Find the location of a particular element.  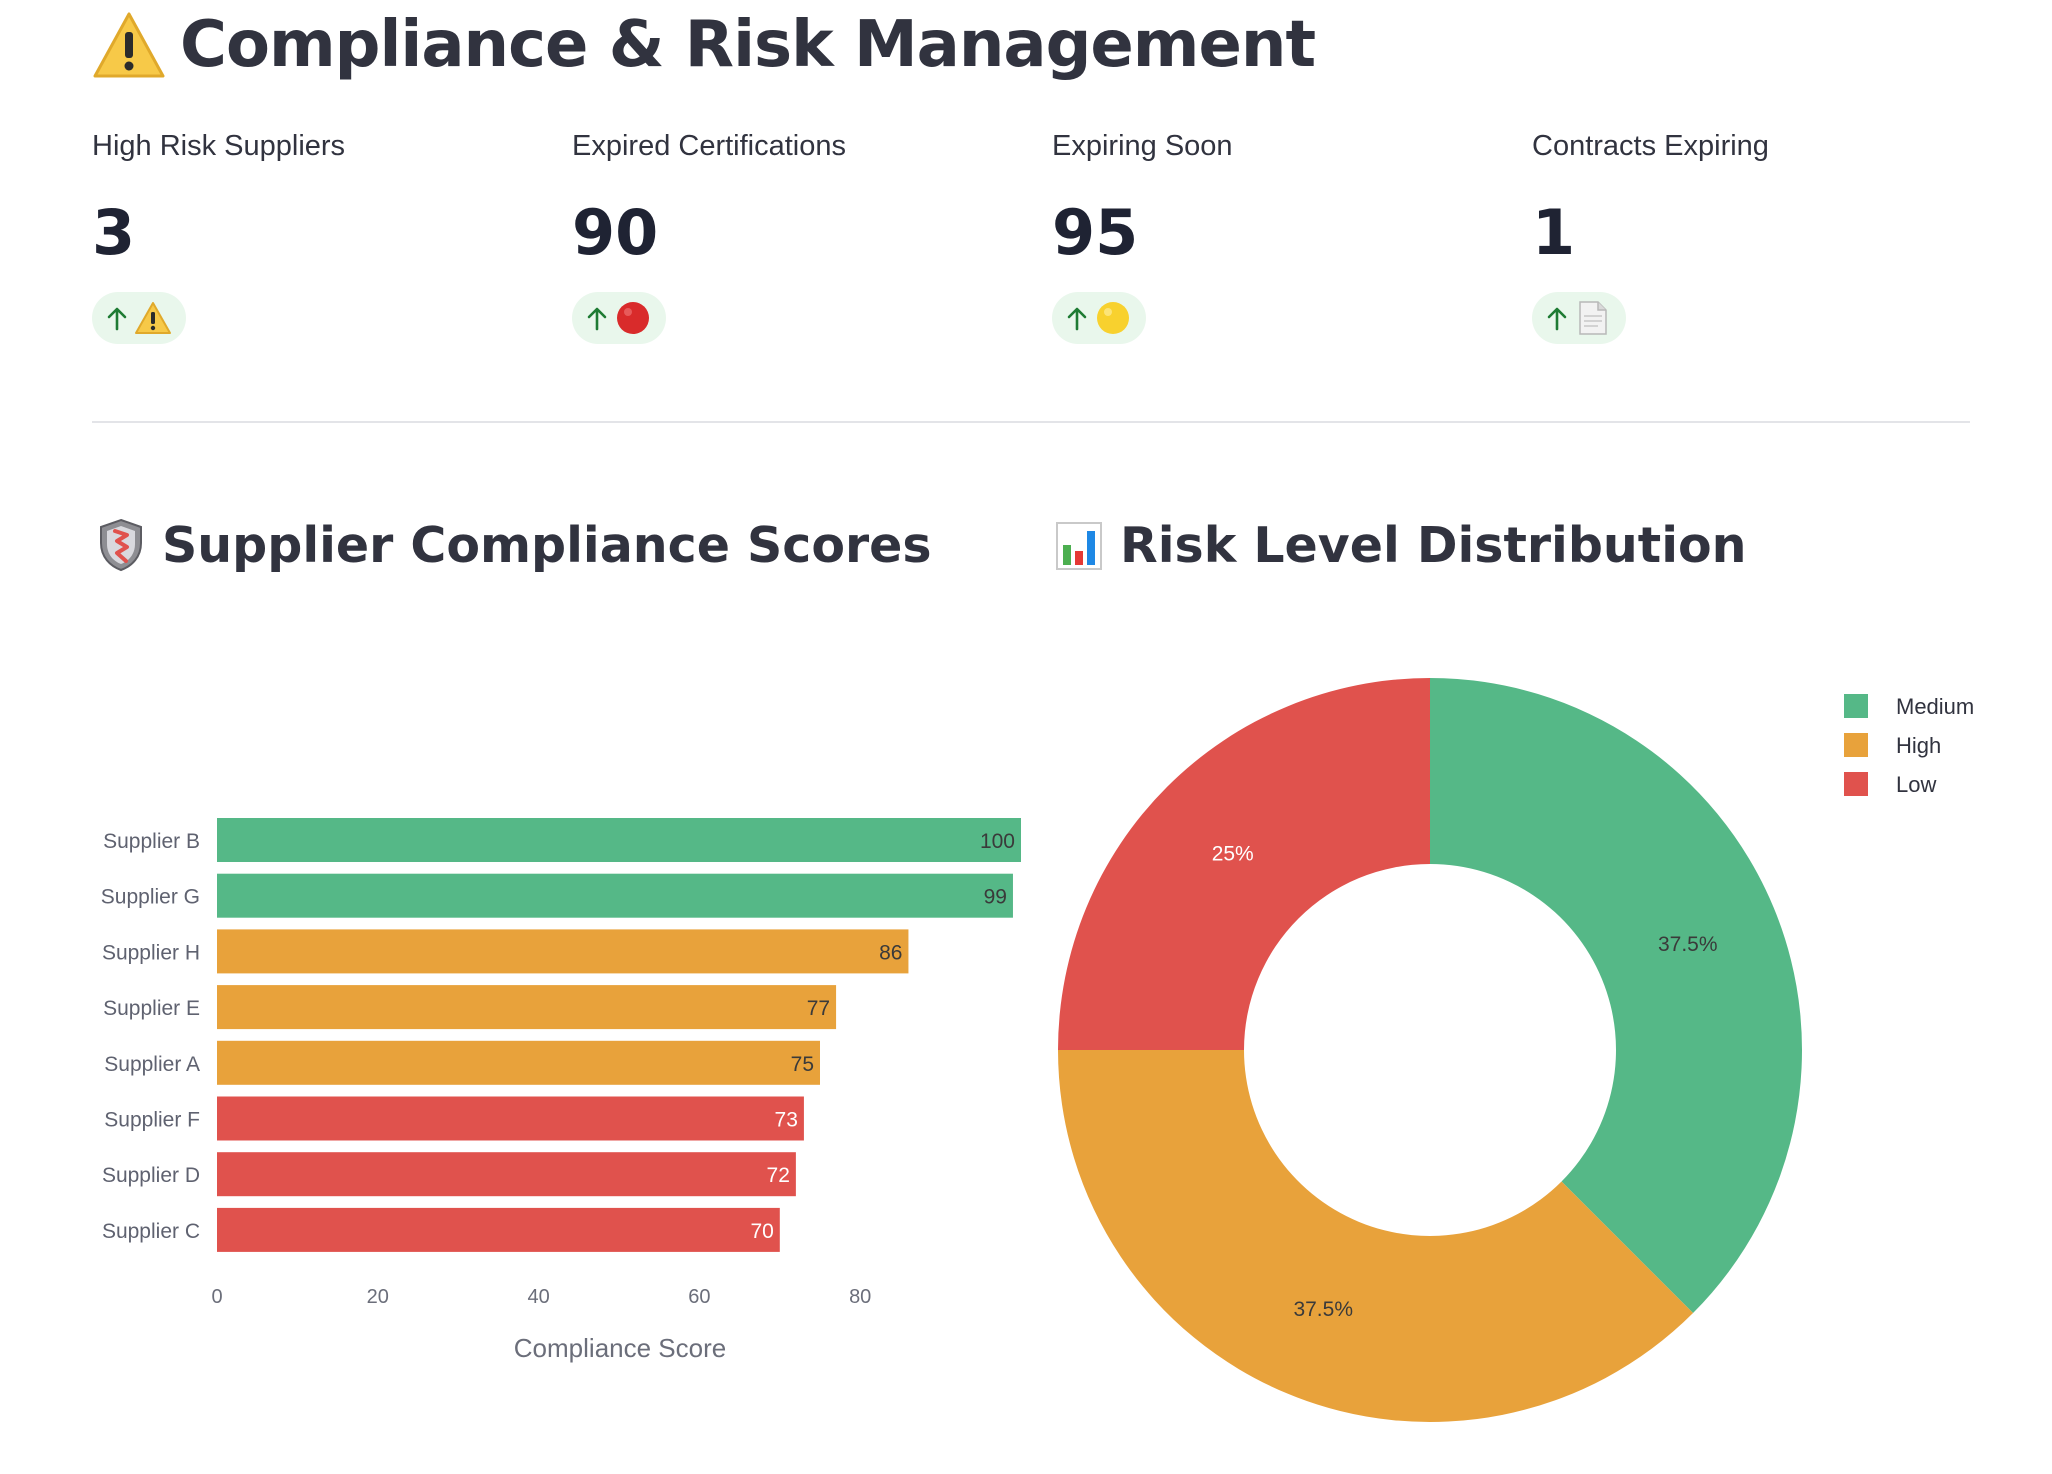

legend-label: Medium is located at coordinates (1935, 706).